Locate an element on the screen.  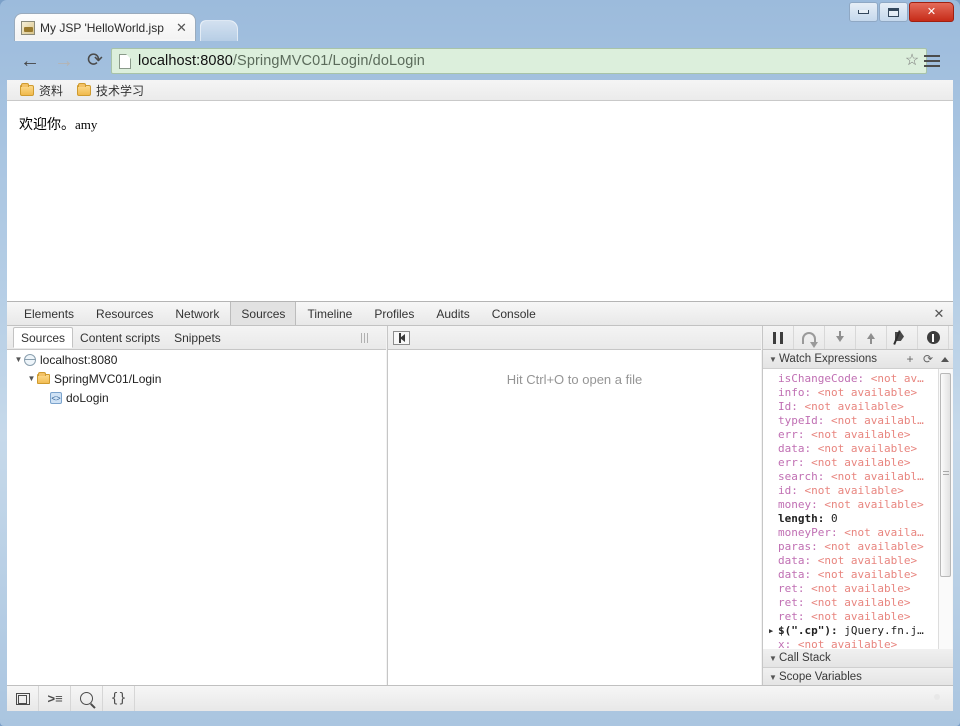
step-into-button is located at coordinates (840, 337).